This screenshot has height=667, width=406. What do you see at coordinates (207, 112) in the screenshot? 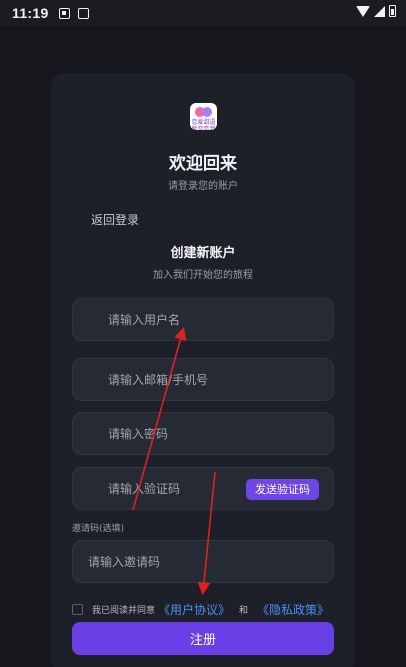
I see `heart-icon` at bounding box center [207, 112].